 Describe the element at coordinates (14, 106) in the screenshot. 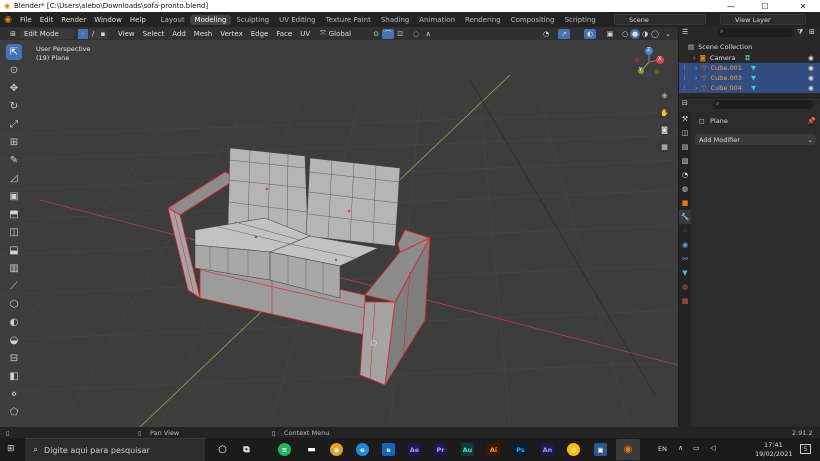

I see `rotate-icon: ↻` at that location.